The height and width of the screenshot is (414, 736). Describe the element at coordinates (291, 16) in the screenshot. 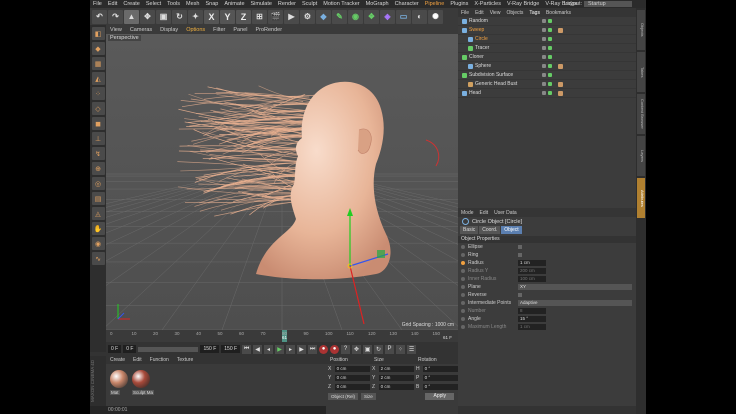

I see `render-picture-viewer-icon: ▶` at that location.